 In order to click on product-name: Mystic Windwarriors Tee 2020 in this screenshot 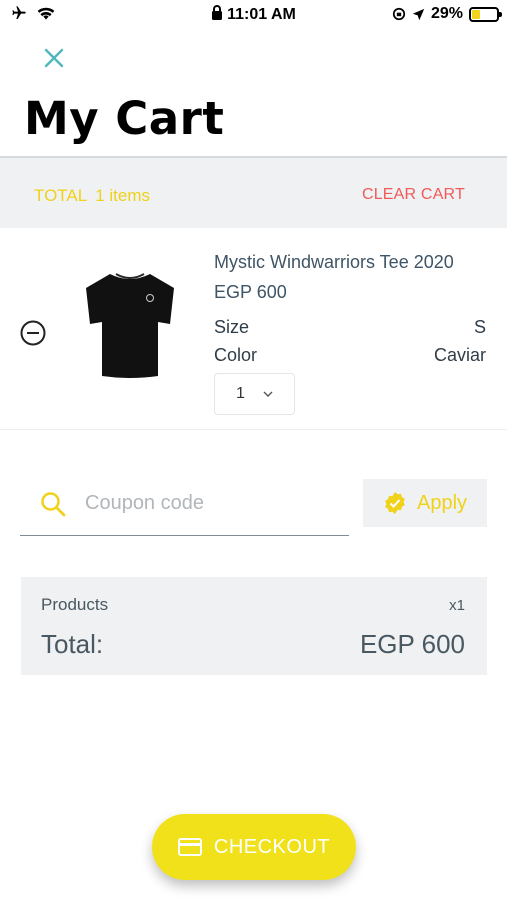, I will do `click(334, 262)`.